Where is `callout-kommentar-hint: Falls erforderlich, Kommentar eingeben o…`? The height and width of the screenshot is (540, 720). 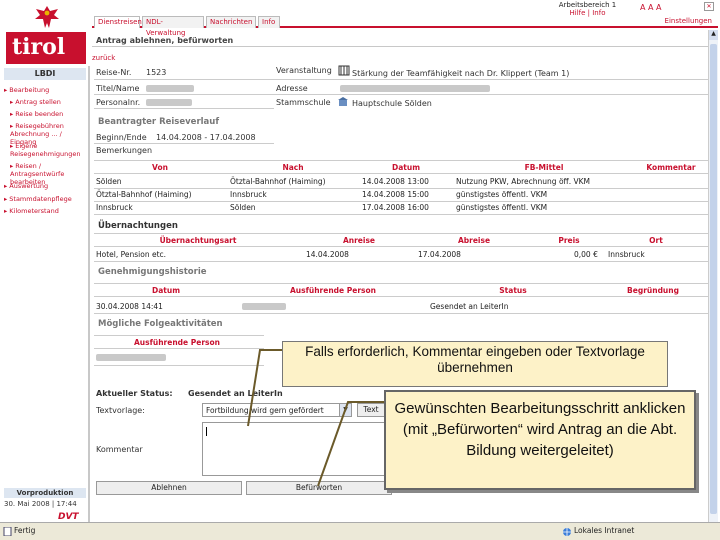
callout-kommentar-hint: Falls erforderlich, Kommentar eingeben o… is located at coordinates (475, 364).